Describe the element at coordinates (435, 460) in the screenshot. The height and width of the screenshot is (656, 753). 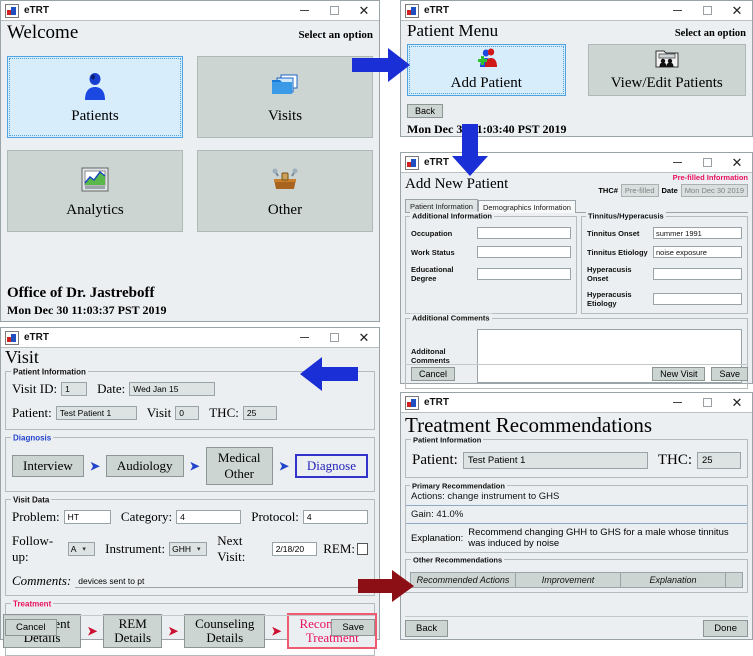
I see `patient-label: Patient:` at that location.